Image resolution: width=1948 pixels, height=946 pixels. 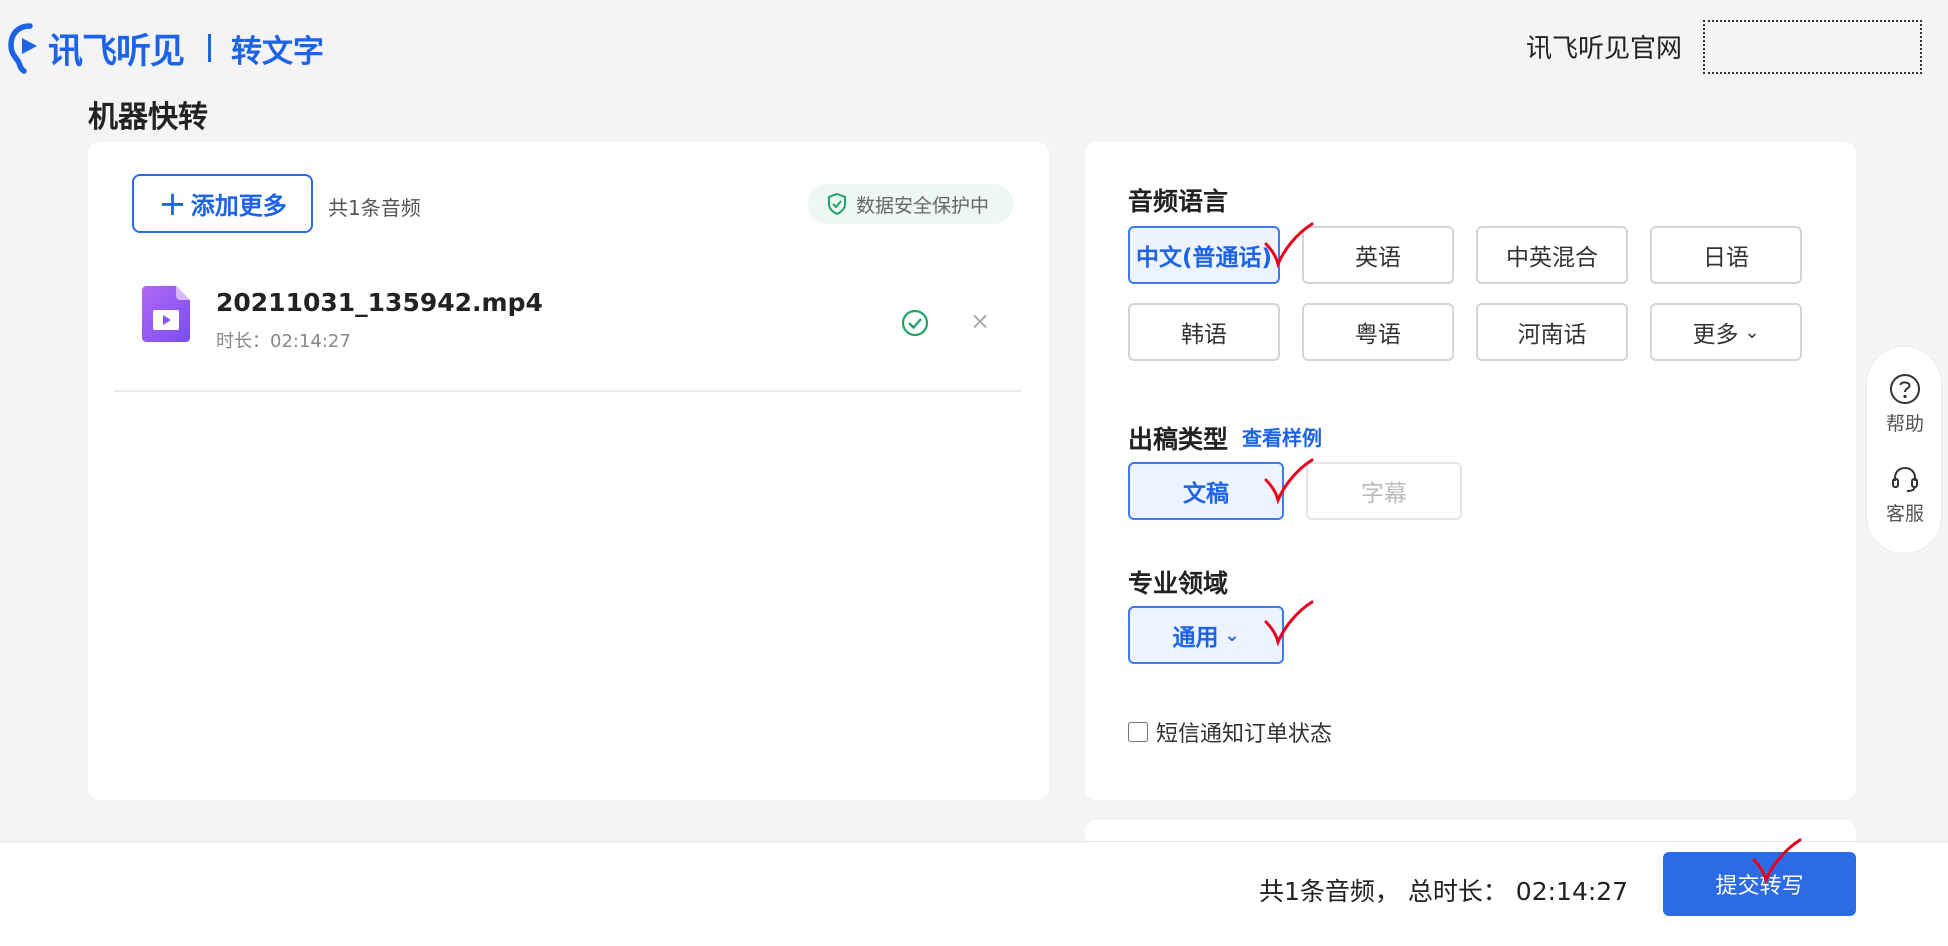 I want to click on domain-select: 通用 ⌄, so click(x=1206, y=635).